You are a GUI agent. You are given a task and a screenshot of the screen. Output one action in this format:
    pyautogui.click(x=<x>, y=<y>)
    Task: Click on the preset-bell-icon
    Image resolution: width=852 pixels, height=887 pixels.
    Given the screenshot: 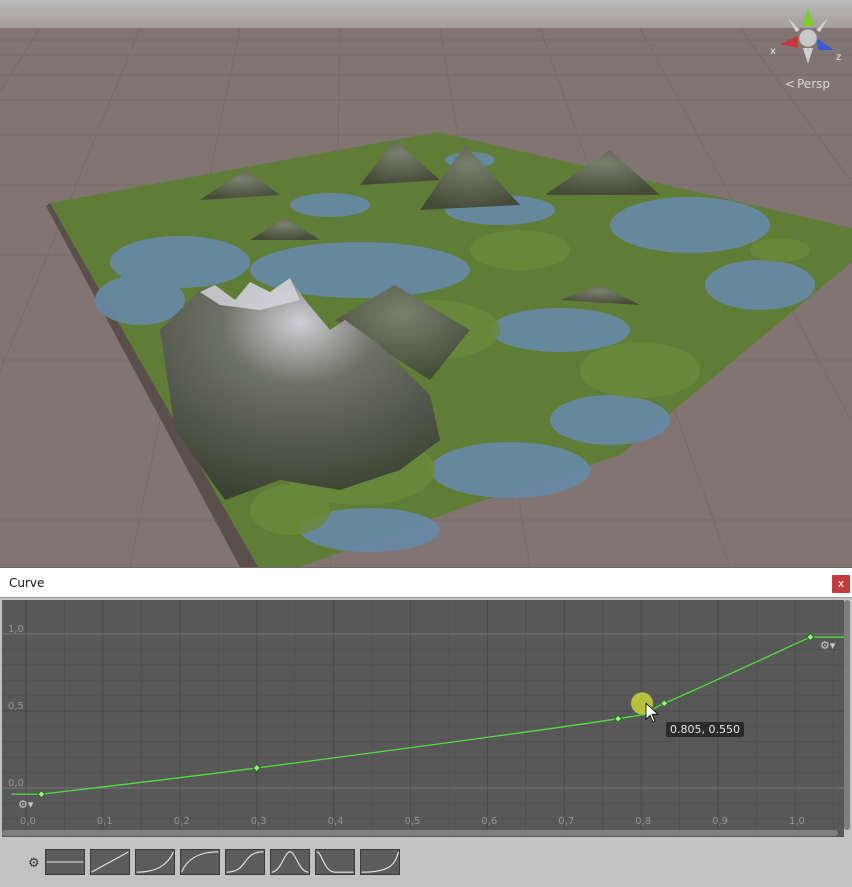 What is the action you would take?
    pyautogui.click(x=290, y=862)
    